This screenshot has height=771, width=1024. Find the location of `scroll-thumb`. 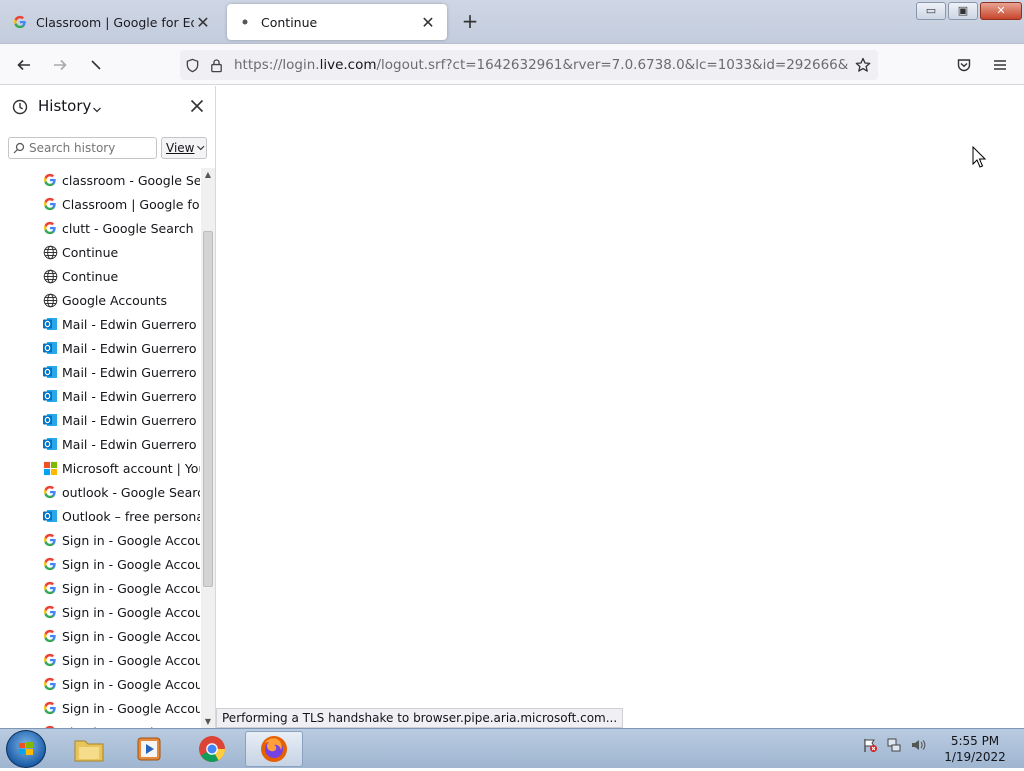

scroll-thumb is located at coordinates (208, 409).